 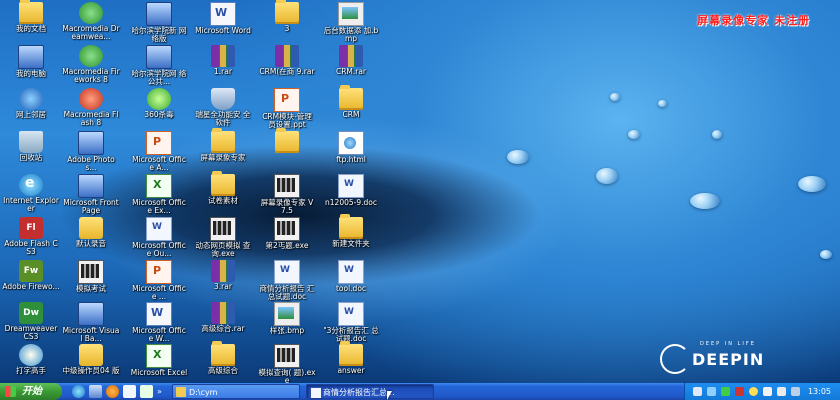 What do you see at coordinates (95, 391) in the screenshot?
I see `quicklaunch-desktop-icon` at bounding box center [95, 391].